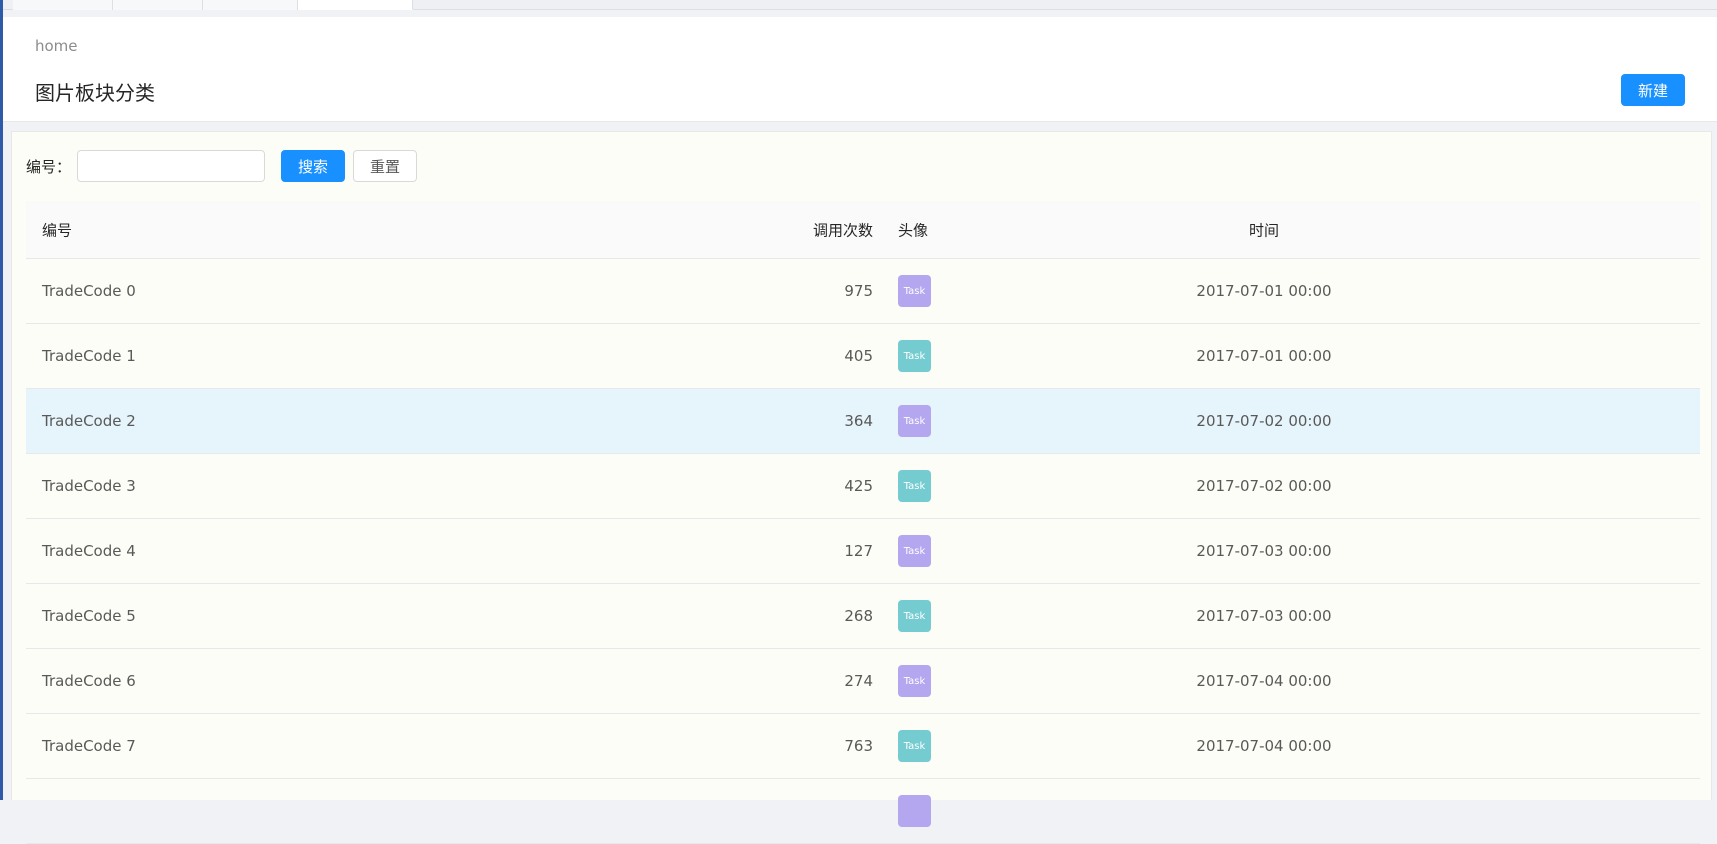 Image resolution: width=1717 pixels, height=844 pixels. Describe the element at coordinates (843, 229) in the screenshot. I see `column-header-count: 调用次数` at that location.